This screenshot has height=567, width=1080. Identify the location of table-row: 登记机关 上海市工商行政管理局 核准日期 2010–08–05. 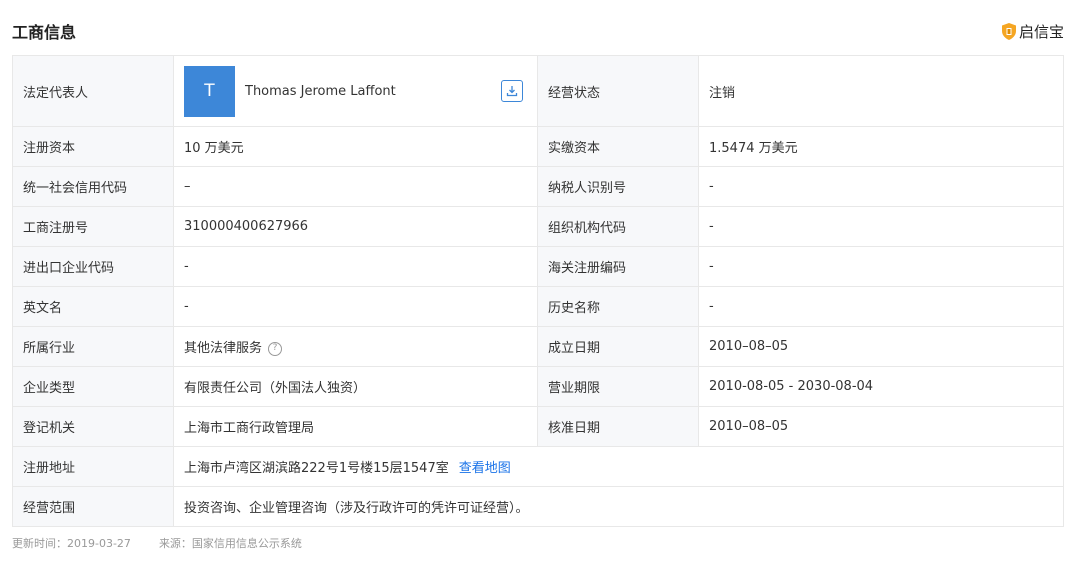
(538, 426).